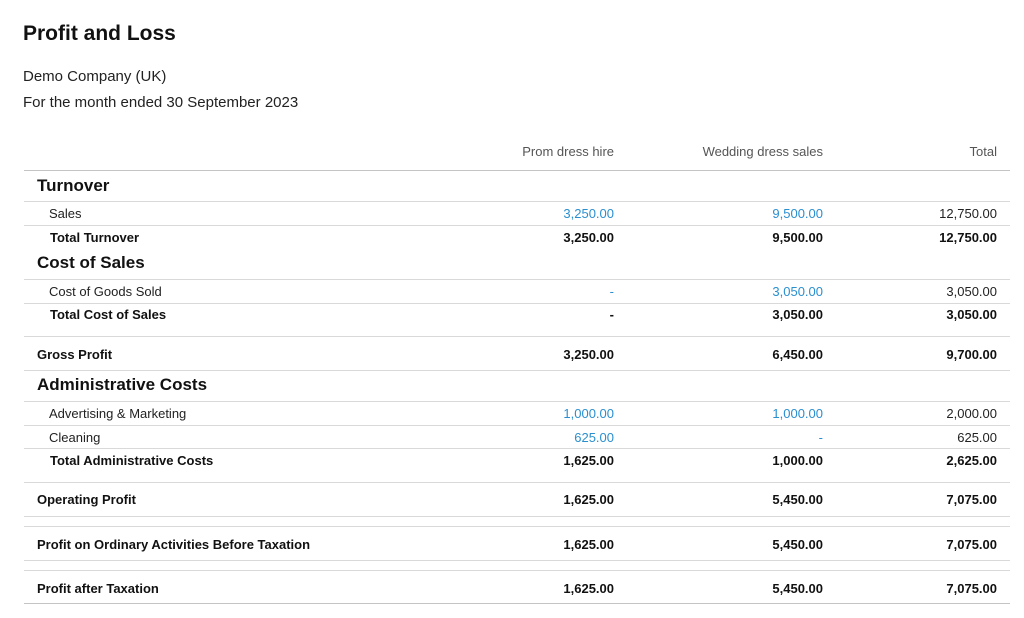  What do you see at coordinates (588, 460) in the screenshot?
I see `total-admin-prom: 1,625.00` at bounding box center [588, 460].